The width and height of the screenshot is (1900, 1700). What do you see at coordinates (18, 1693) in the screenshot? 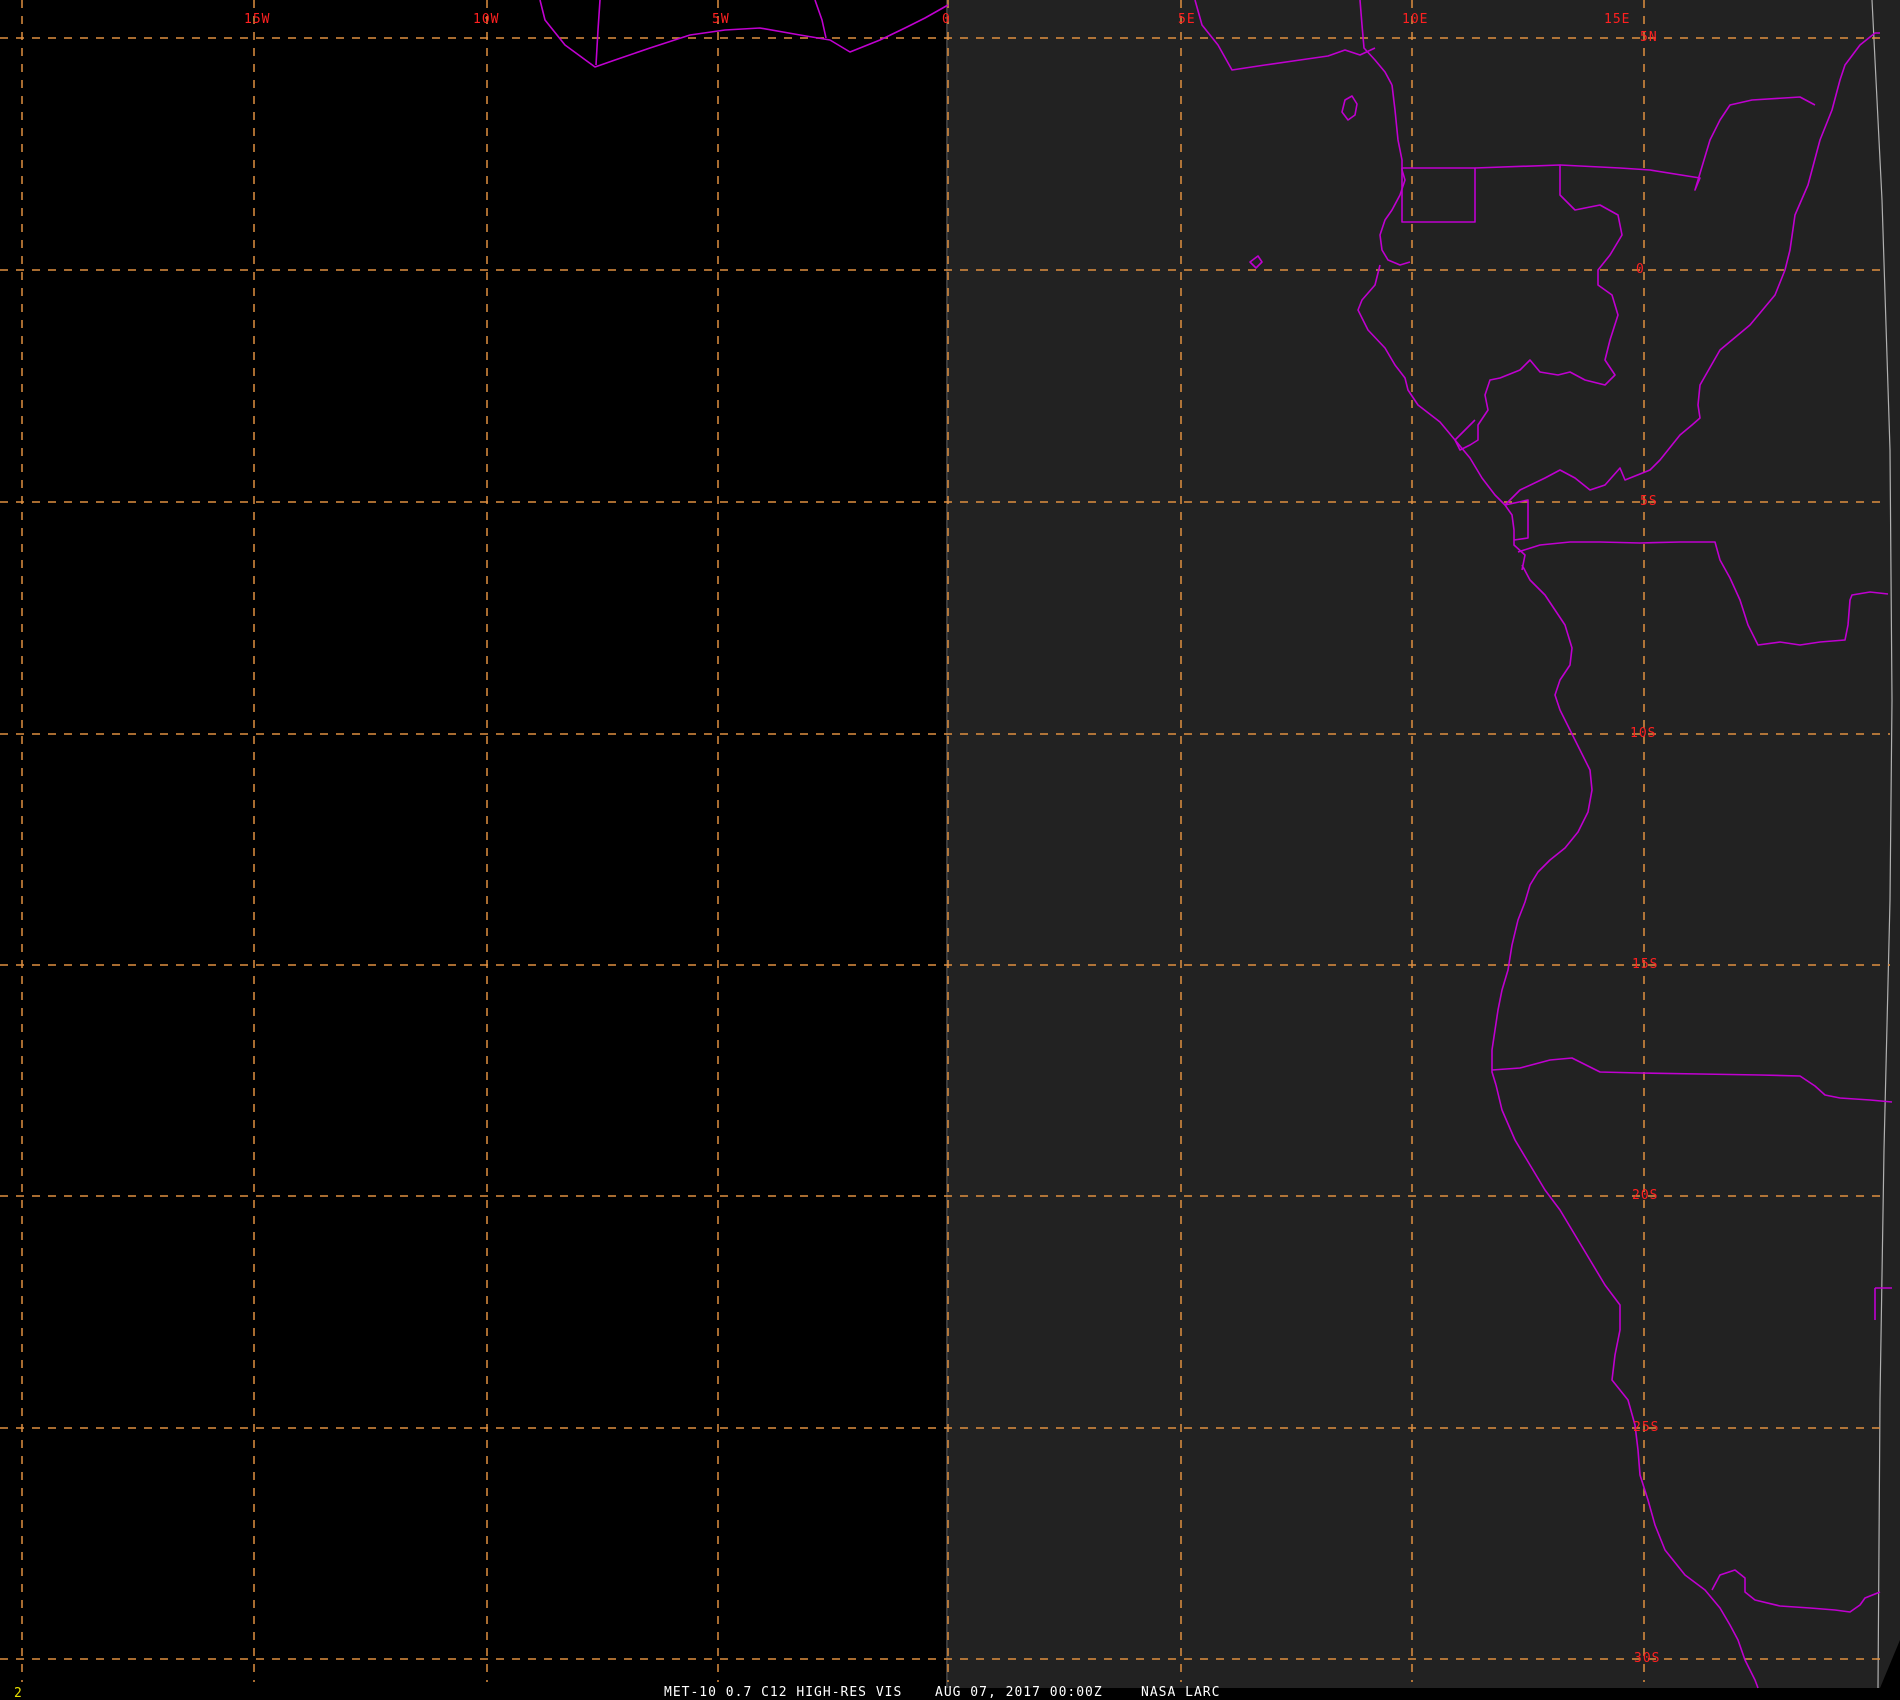
I see `frame-number: 2` at bounding box center [18, 1693].